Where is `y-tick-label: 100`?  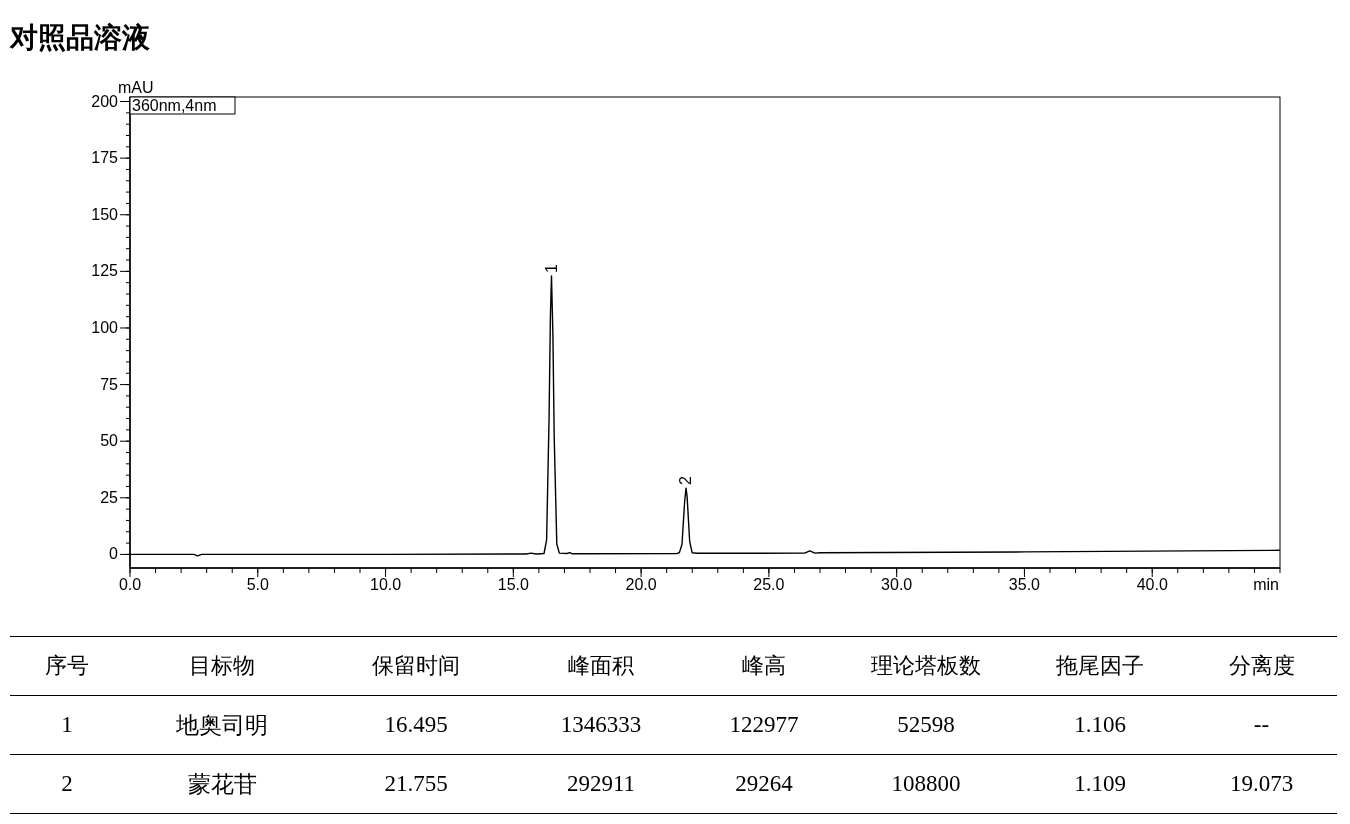 y-tick-label: 100 is located at coordinates (104, 327).